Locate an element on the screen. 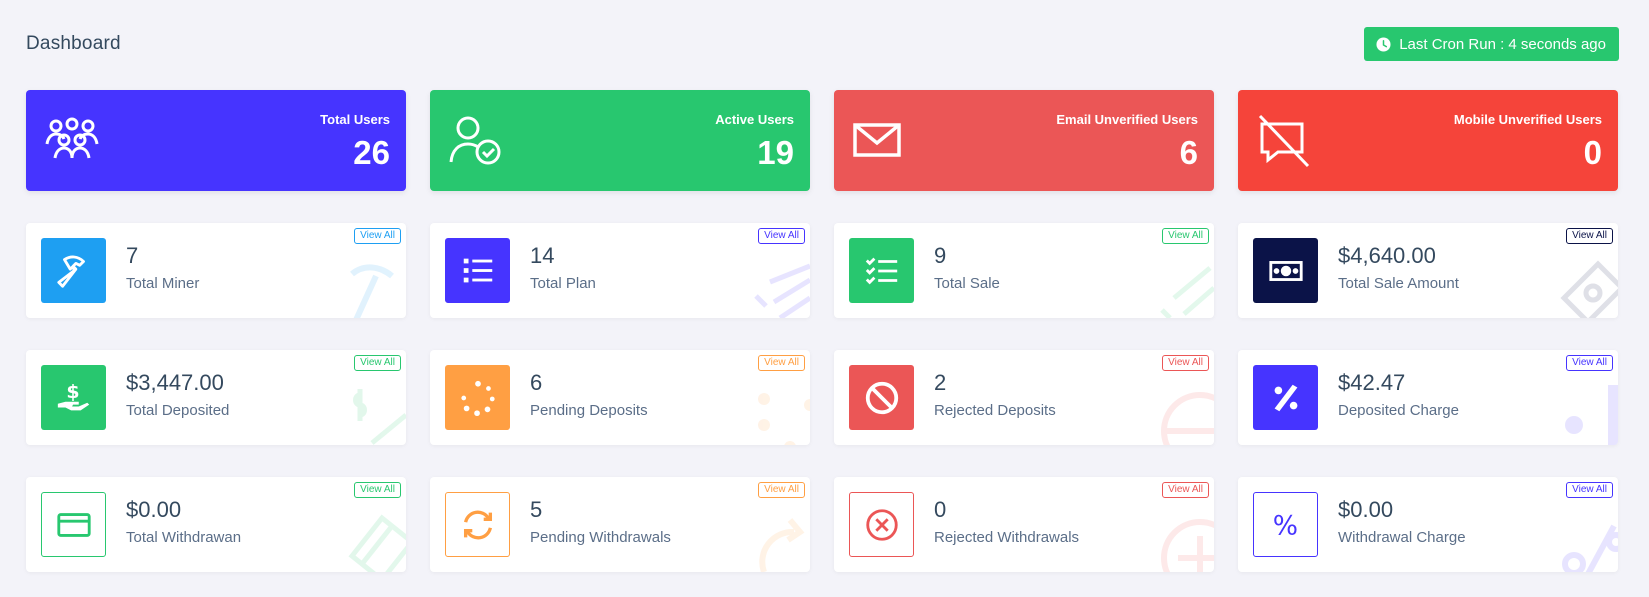  total-sale-card: 9 Total Sale View All is located at coordinates (1024, 270).